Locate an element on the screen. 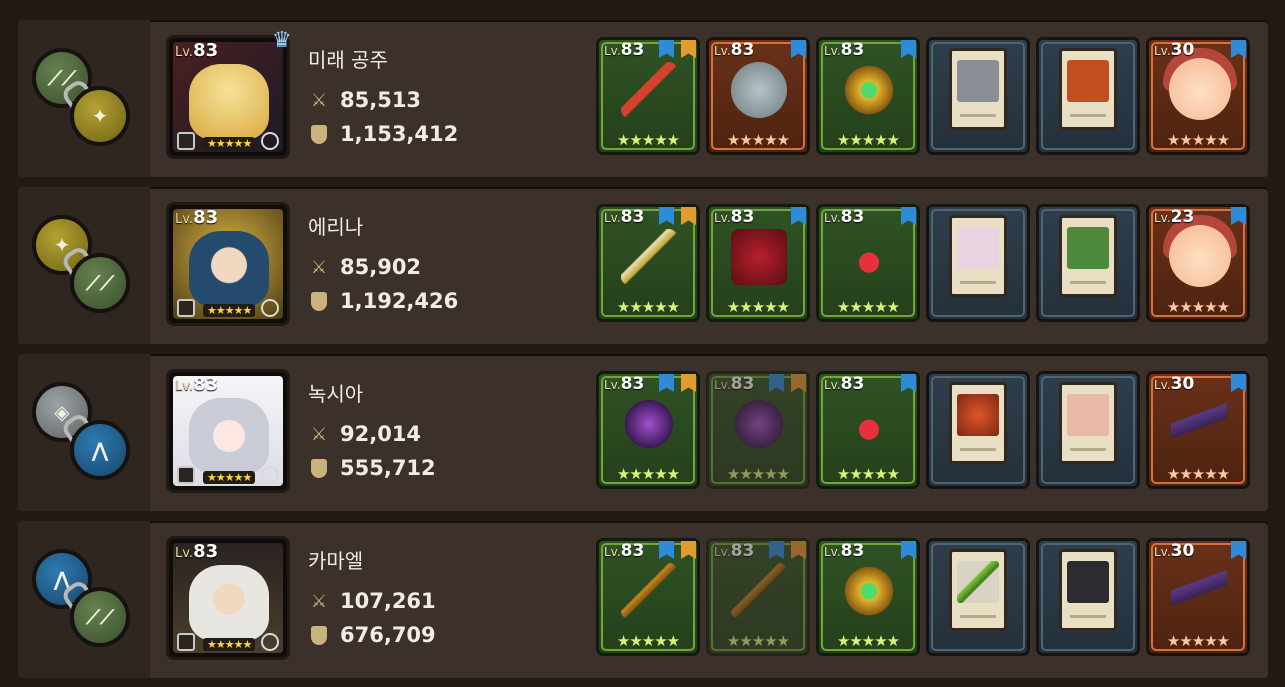 This screenshot has width=1285, height=687. top-hat-man-card-icon is located at coordinates (1088, 590).